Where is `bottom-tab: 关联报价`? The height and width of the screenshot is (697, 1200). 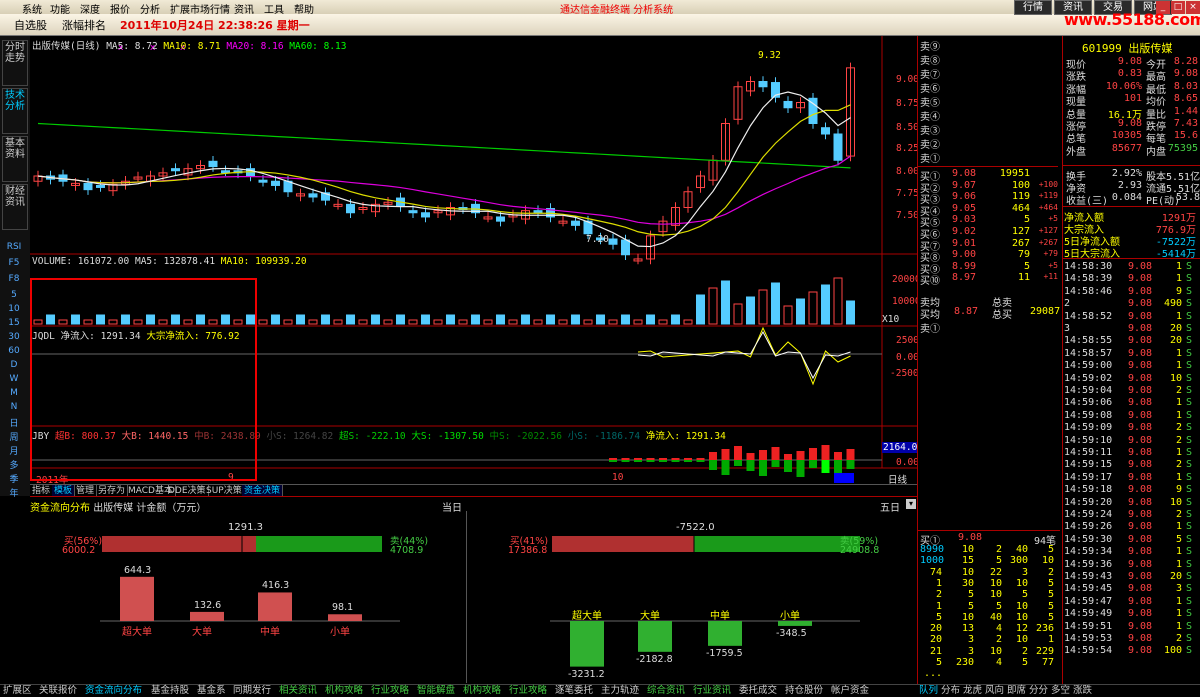 bottom-tab: 关联报价 is located at coordinates (61, 691).